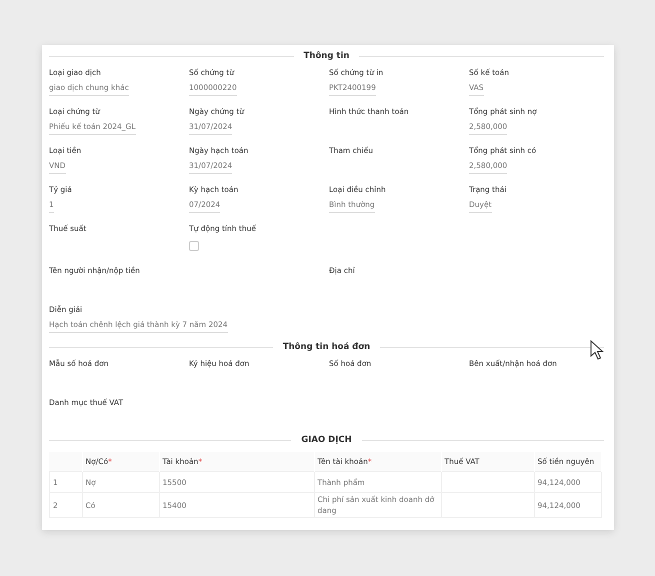 This screenshot has width=655, height=576. What do you see at coordinates (326, 347) in the screenshot?
I see `section-title: Thông tin hoá đơn` at bounding box center [326, 347].